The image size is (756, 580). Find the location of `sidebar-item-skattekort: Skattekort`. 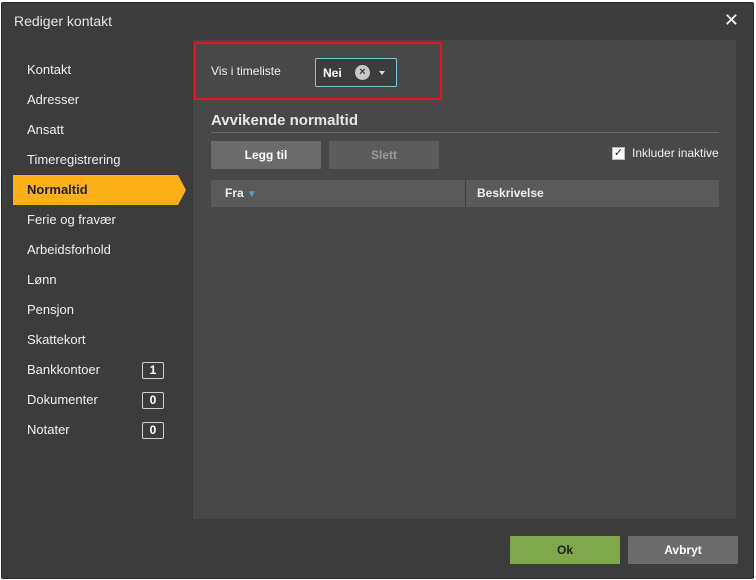

sidebar-item-skattekort: Skattekort is located at coordinates (97, 340).